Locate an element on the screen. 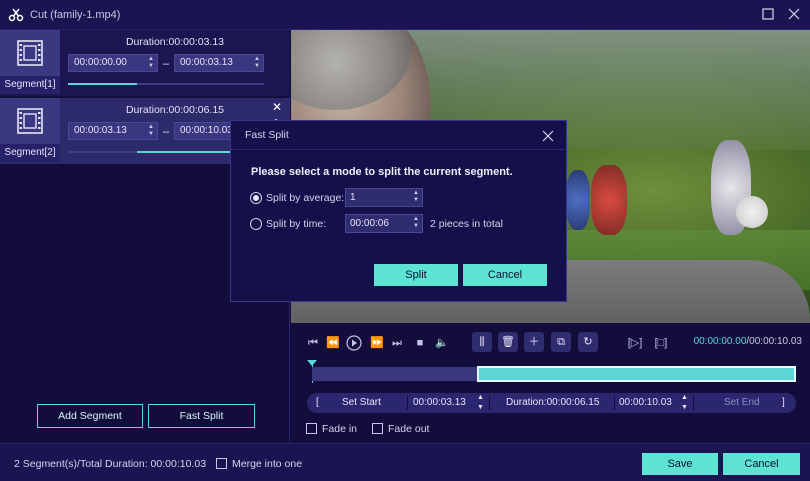  dialog-title: Fast Split is located at coordinates (267, 135).